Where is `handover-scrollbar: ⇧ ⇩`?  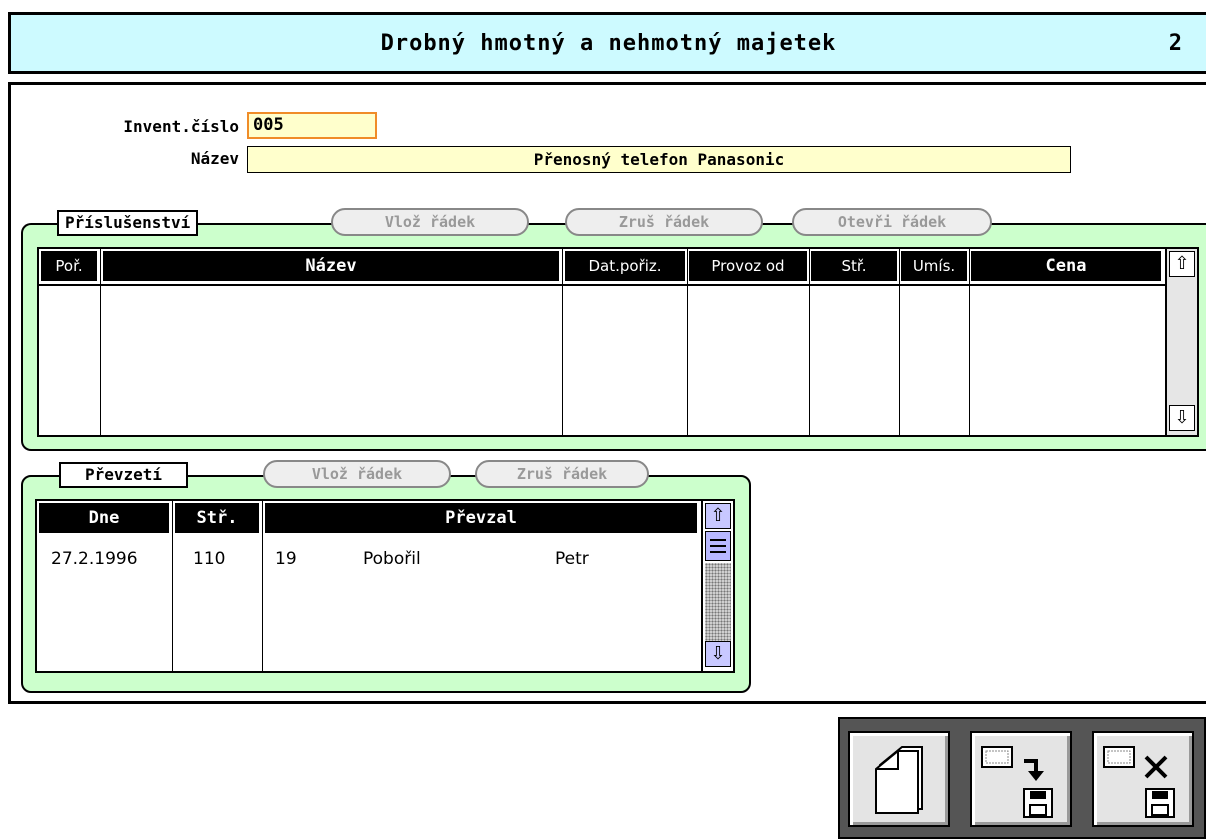 handover-scrollbar: ⇧ ⇩ is located at coordinates (717, 586).